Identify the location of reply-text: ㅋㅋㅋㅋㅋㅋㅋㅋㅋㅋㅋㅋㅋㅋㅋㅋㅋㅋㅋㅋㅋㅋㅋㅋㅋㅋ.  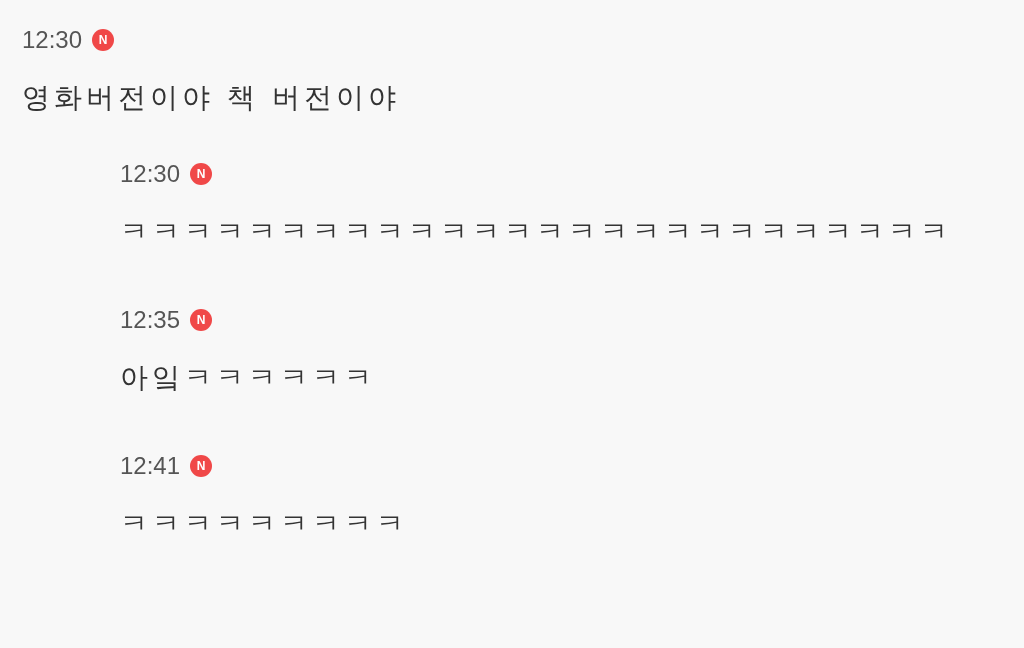
(536, 232).